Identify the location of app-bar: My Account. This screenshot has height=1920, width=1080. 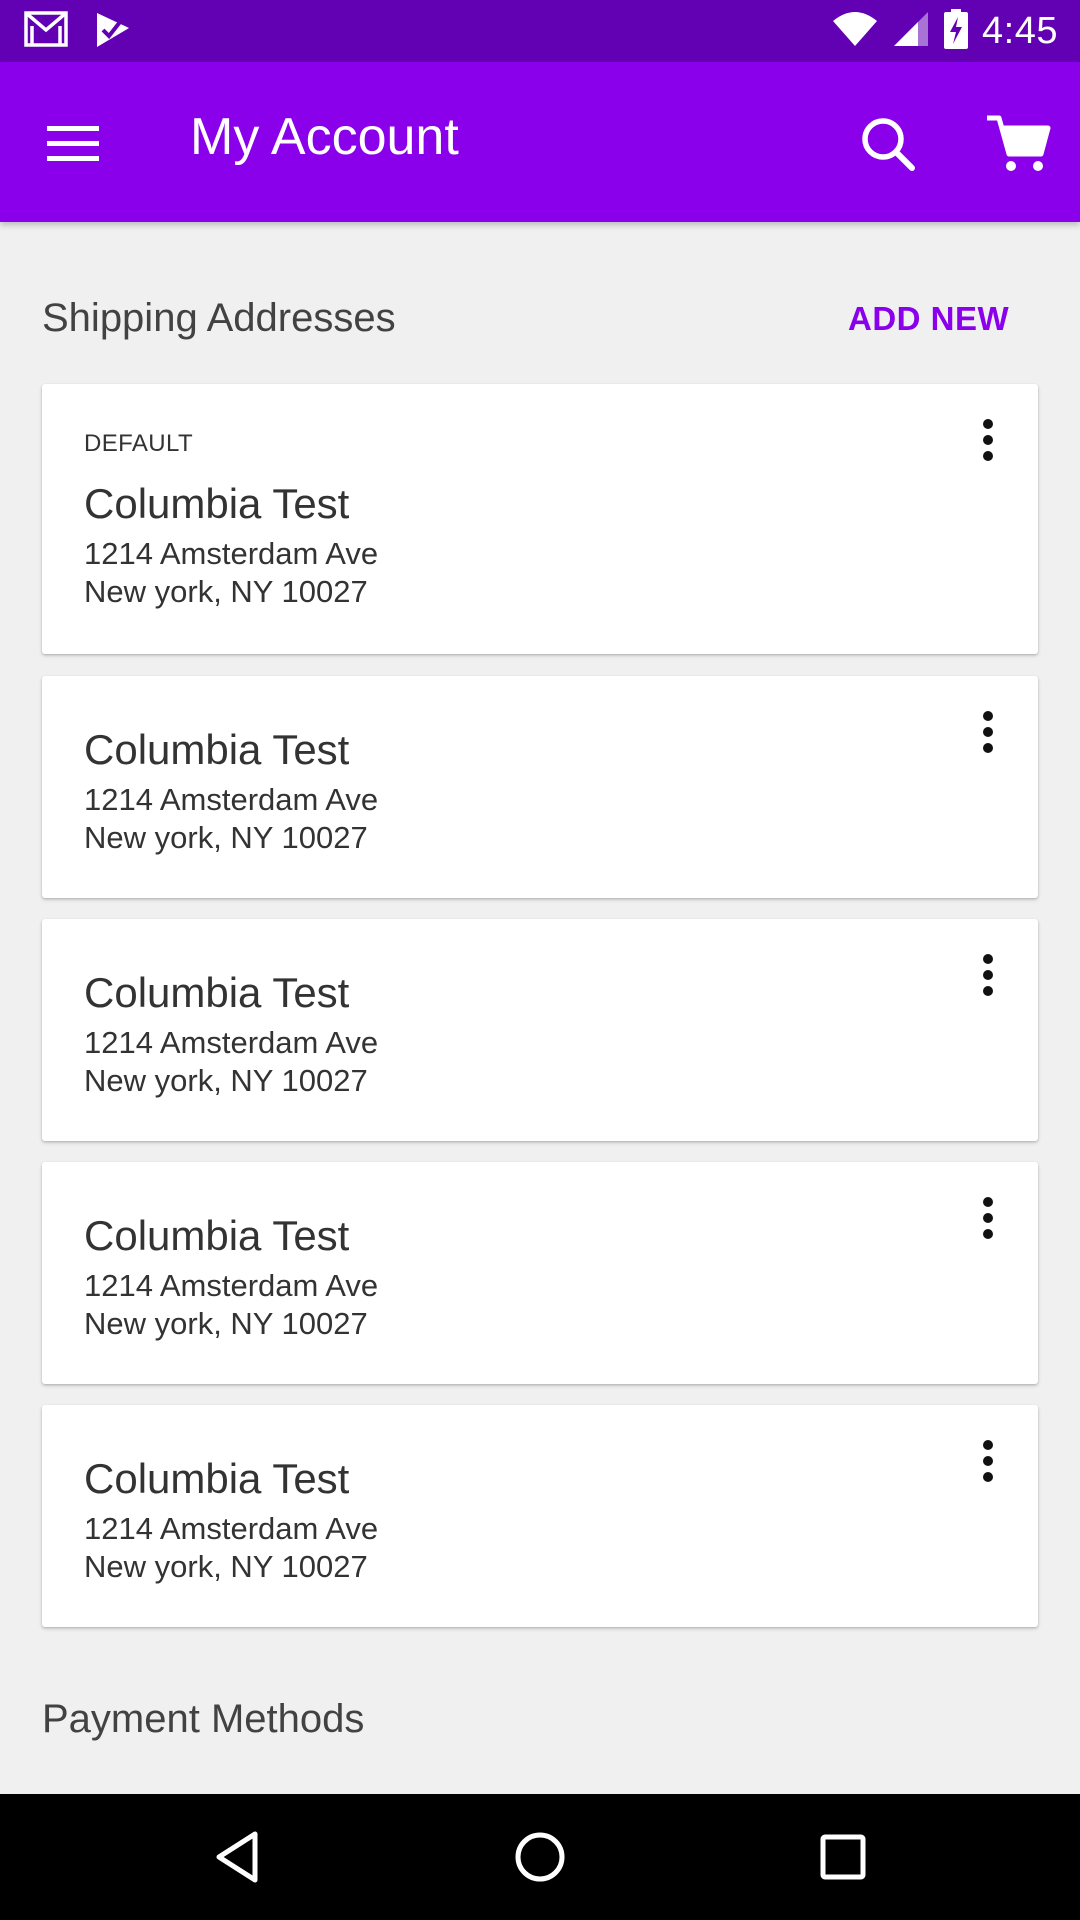
(540, 142).